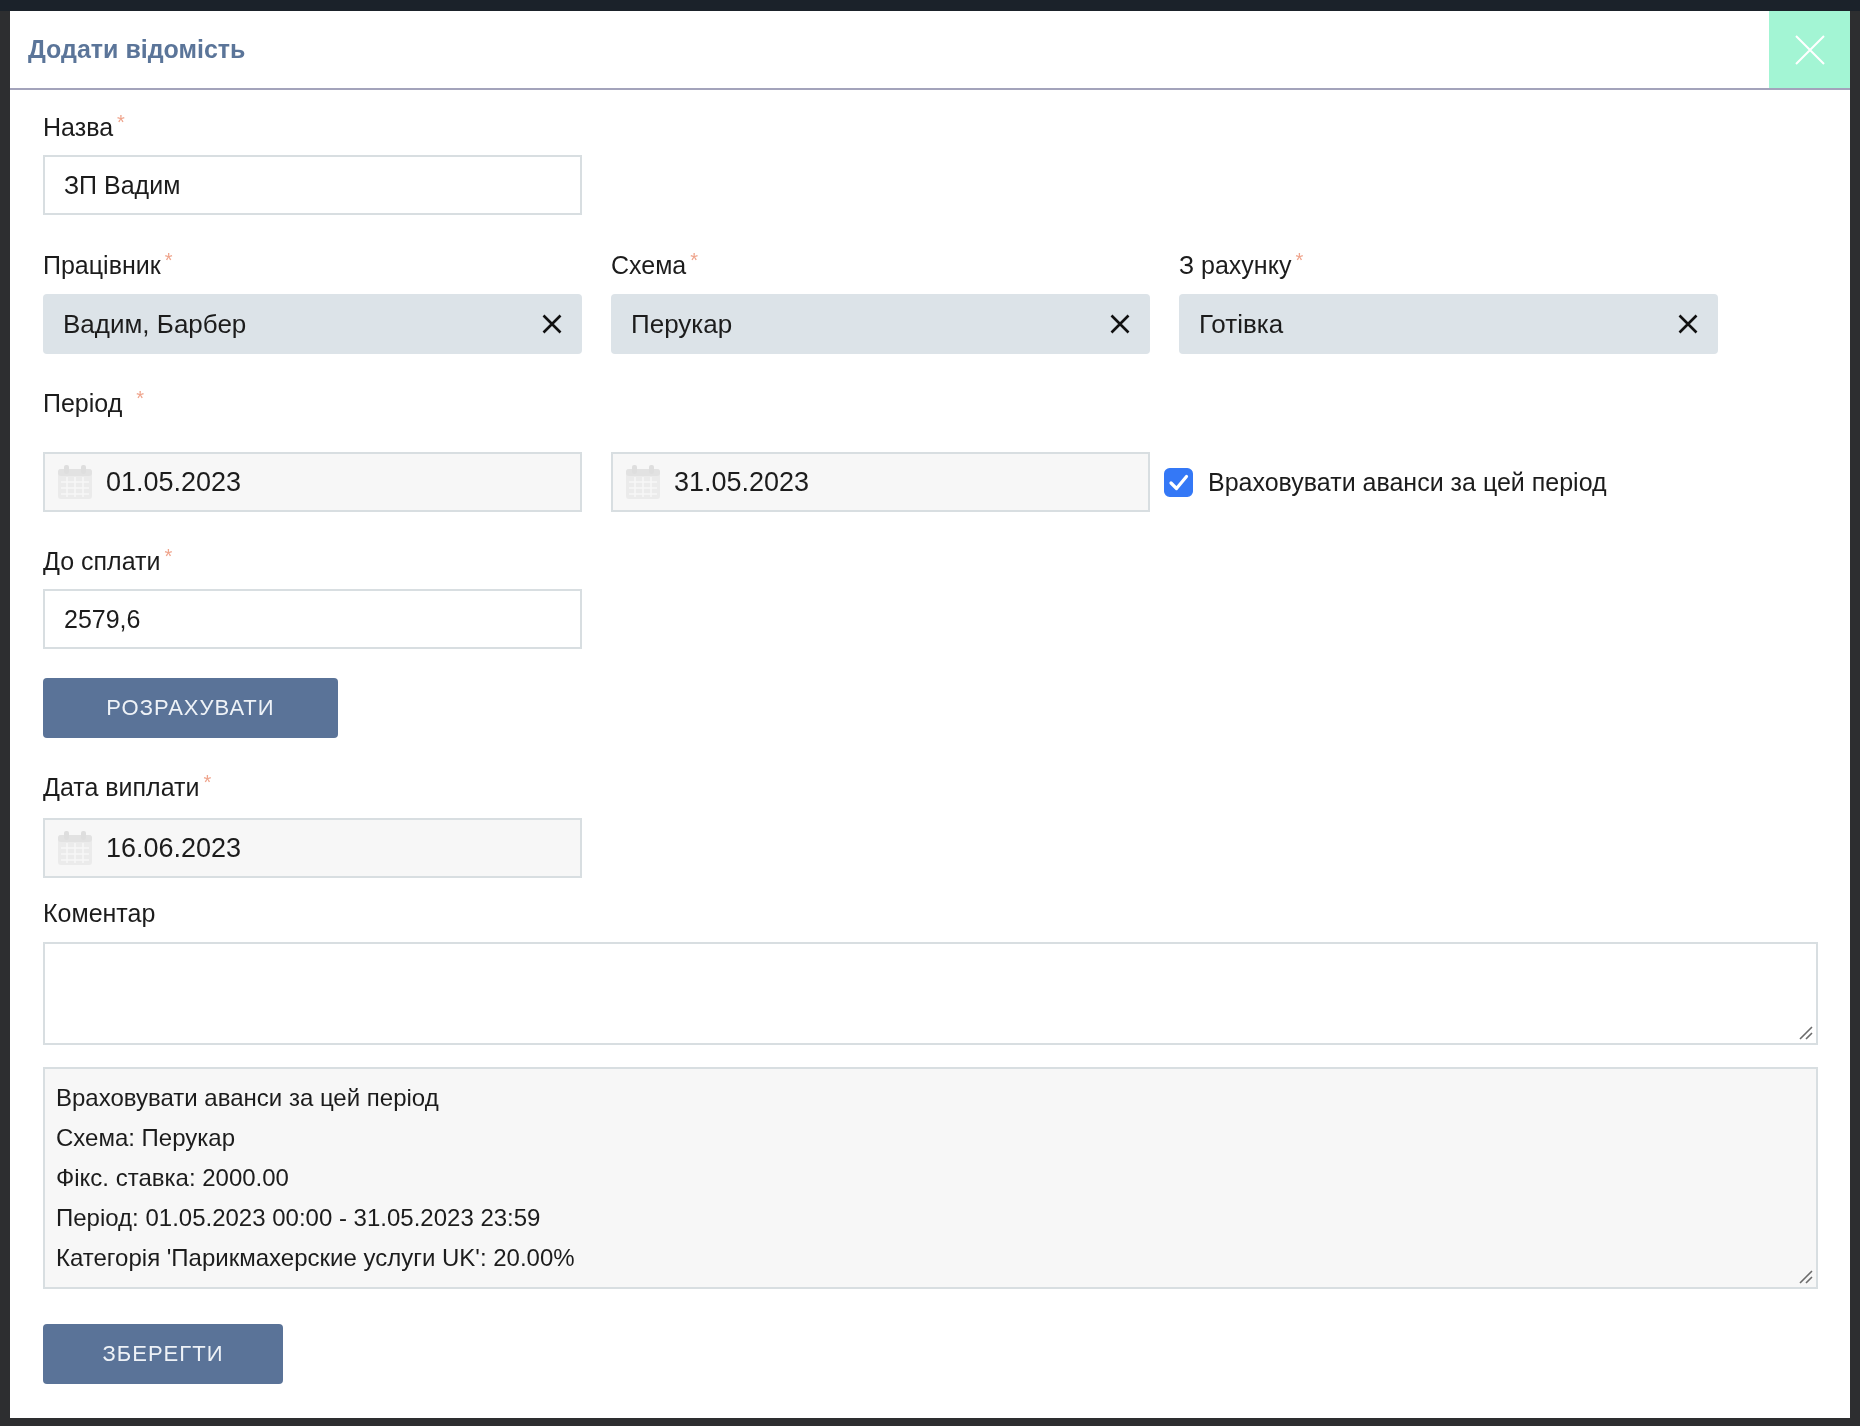 Image resolution: width=1860 pixels, height=1426 pixels. Describe the element at coordinates (1235, 265) in the screenshot. I see `field-label: З рахунку` at that location.